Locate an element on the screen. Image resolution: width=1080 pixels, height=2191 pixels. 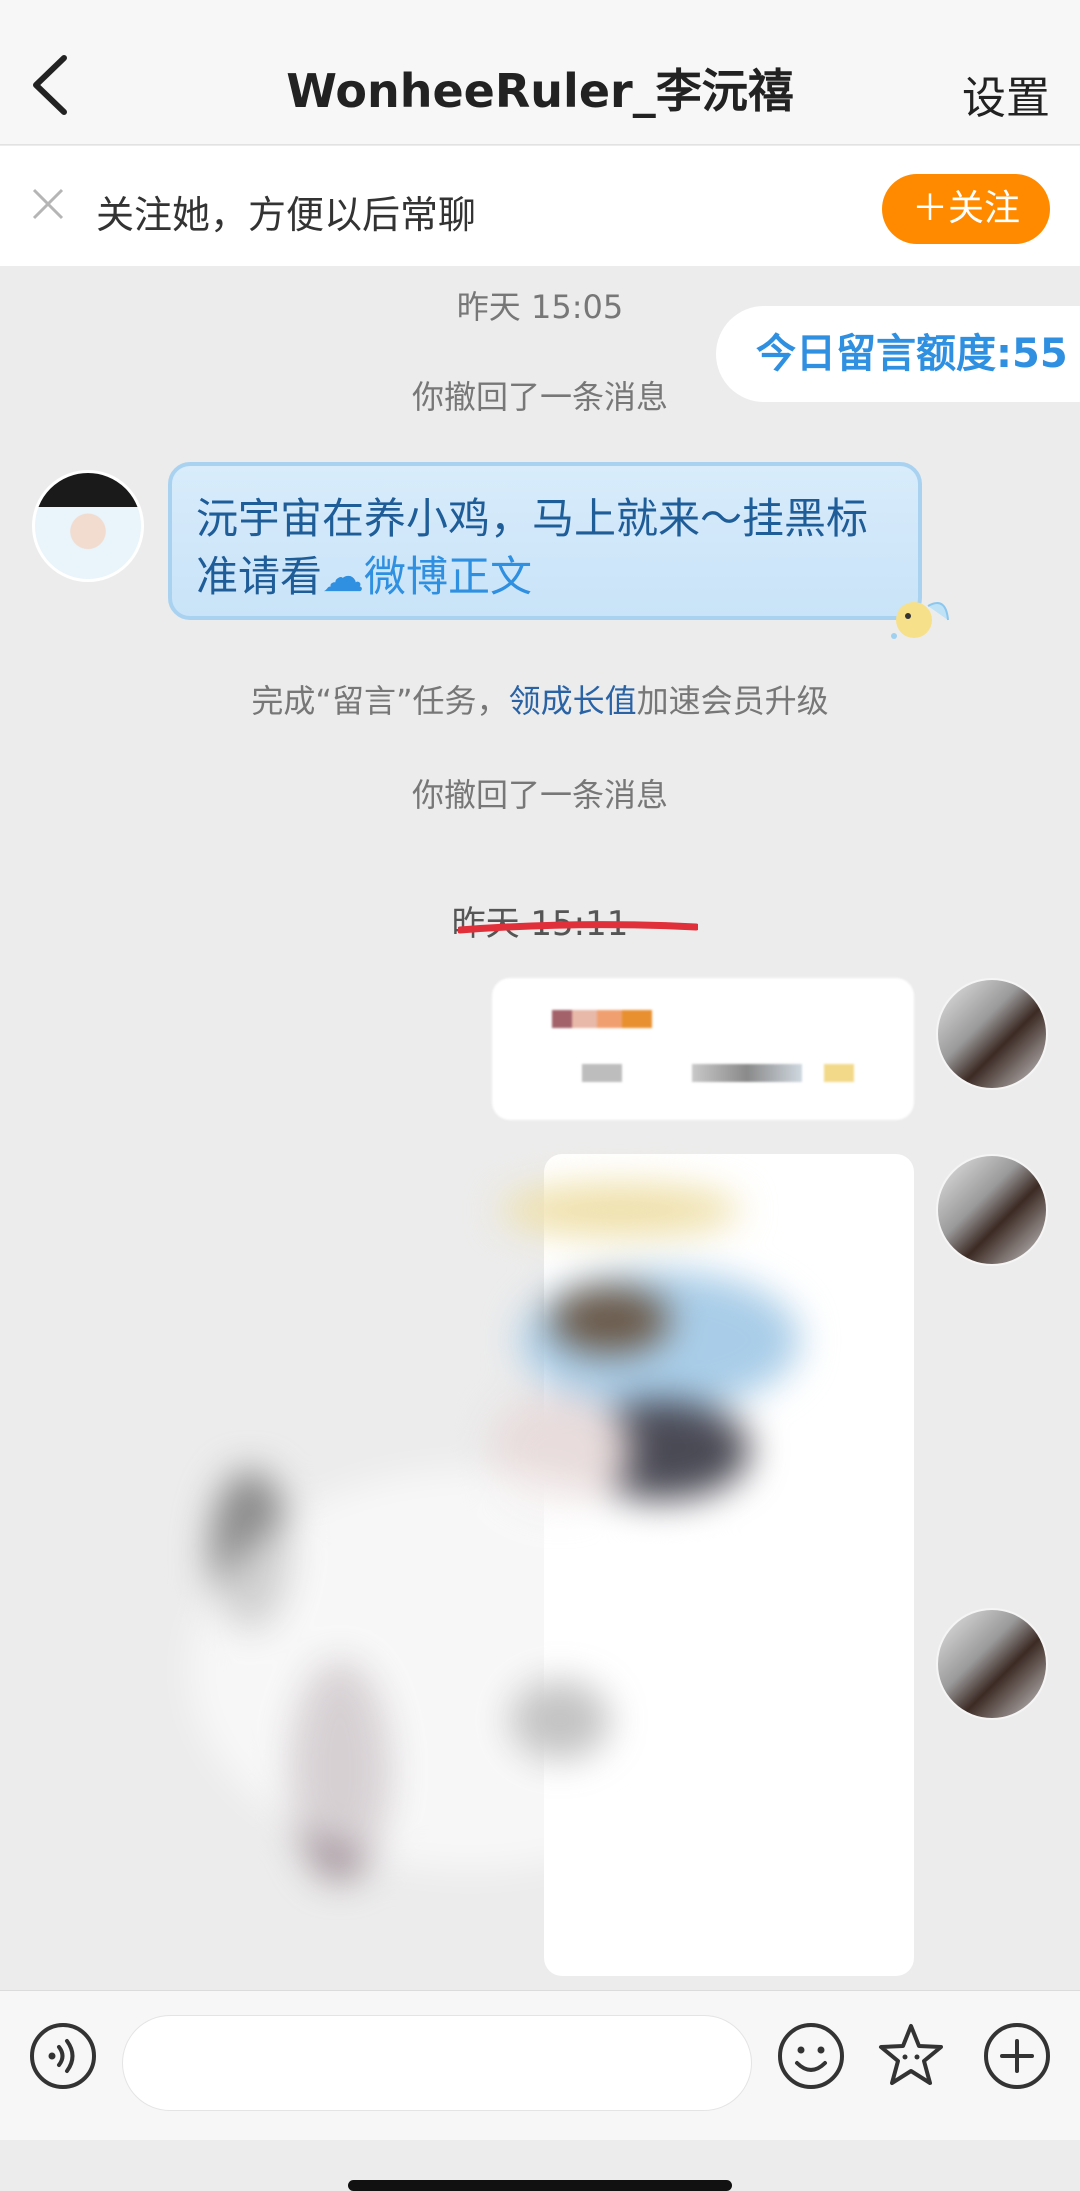
task-note-suffix: 加速会员升级 is located at coordinates (732, 701).